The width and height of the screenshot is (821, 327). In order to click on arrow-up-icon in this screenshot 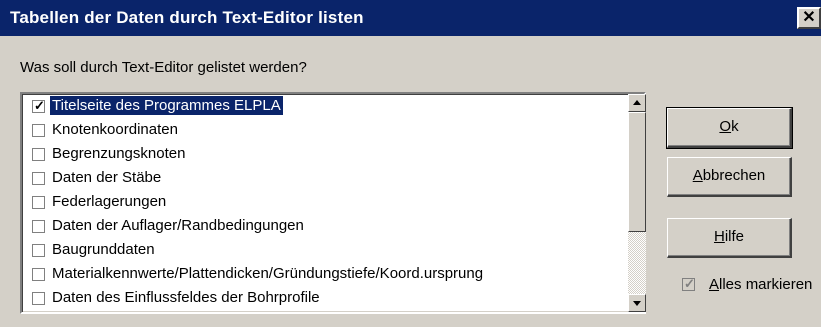, I will do `click(637, 102)`.